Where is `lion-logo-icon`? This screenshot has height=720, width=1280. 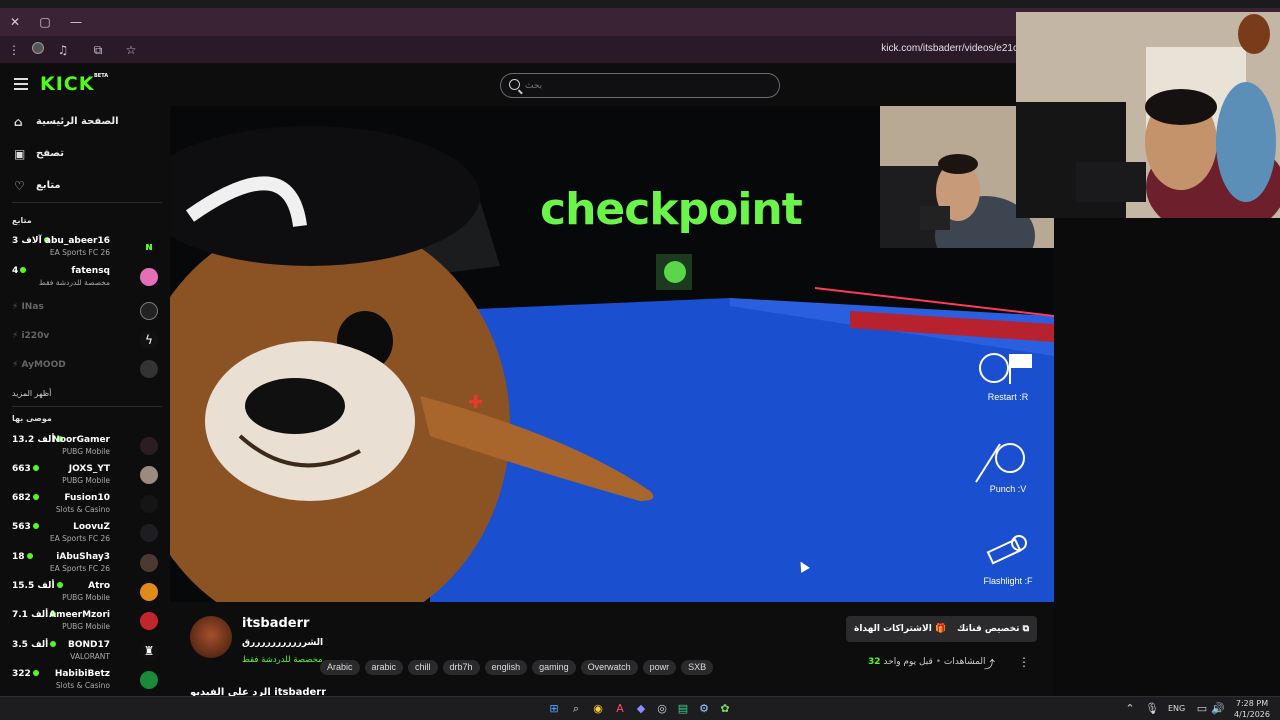
lion-logo-icon is located at coordinates (1254, 34).